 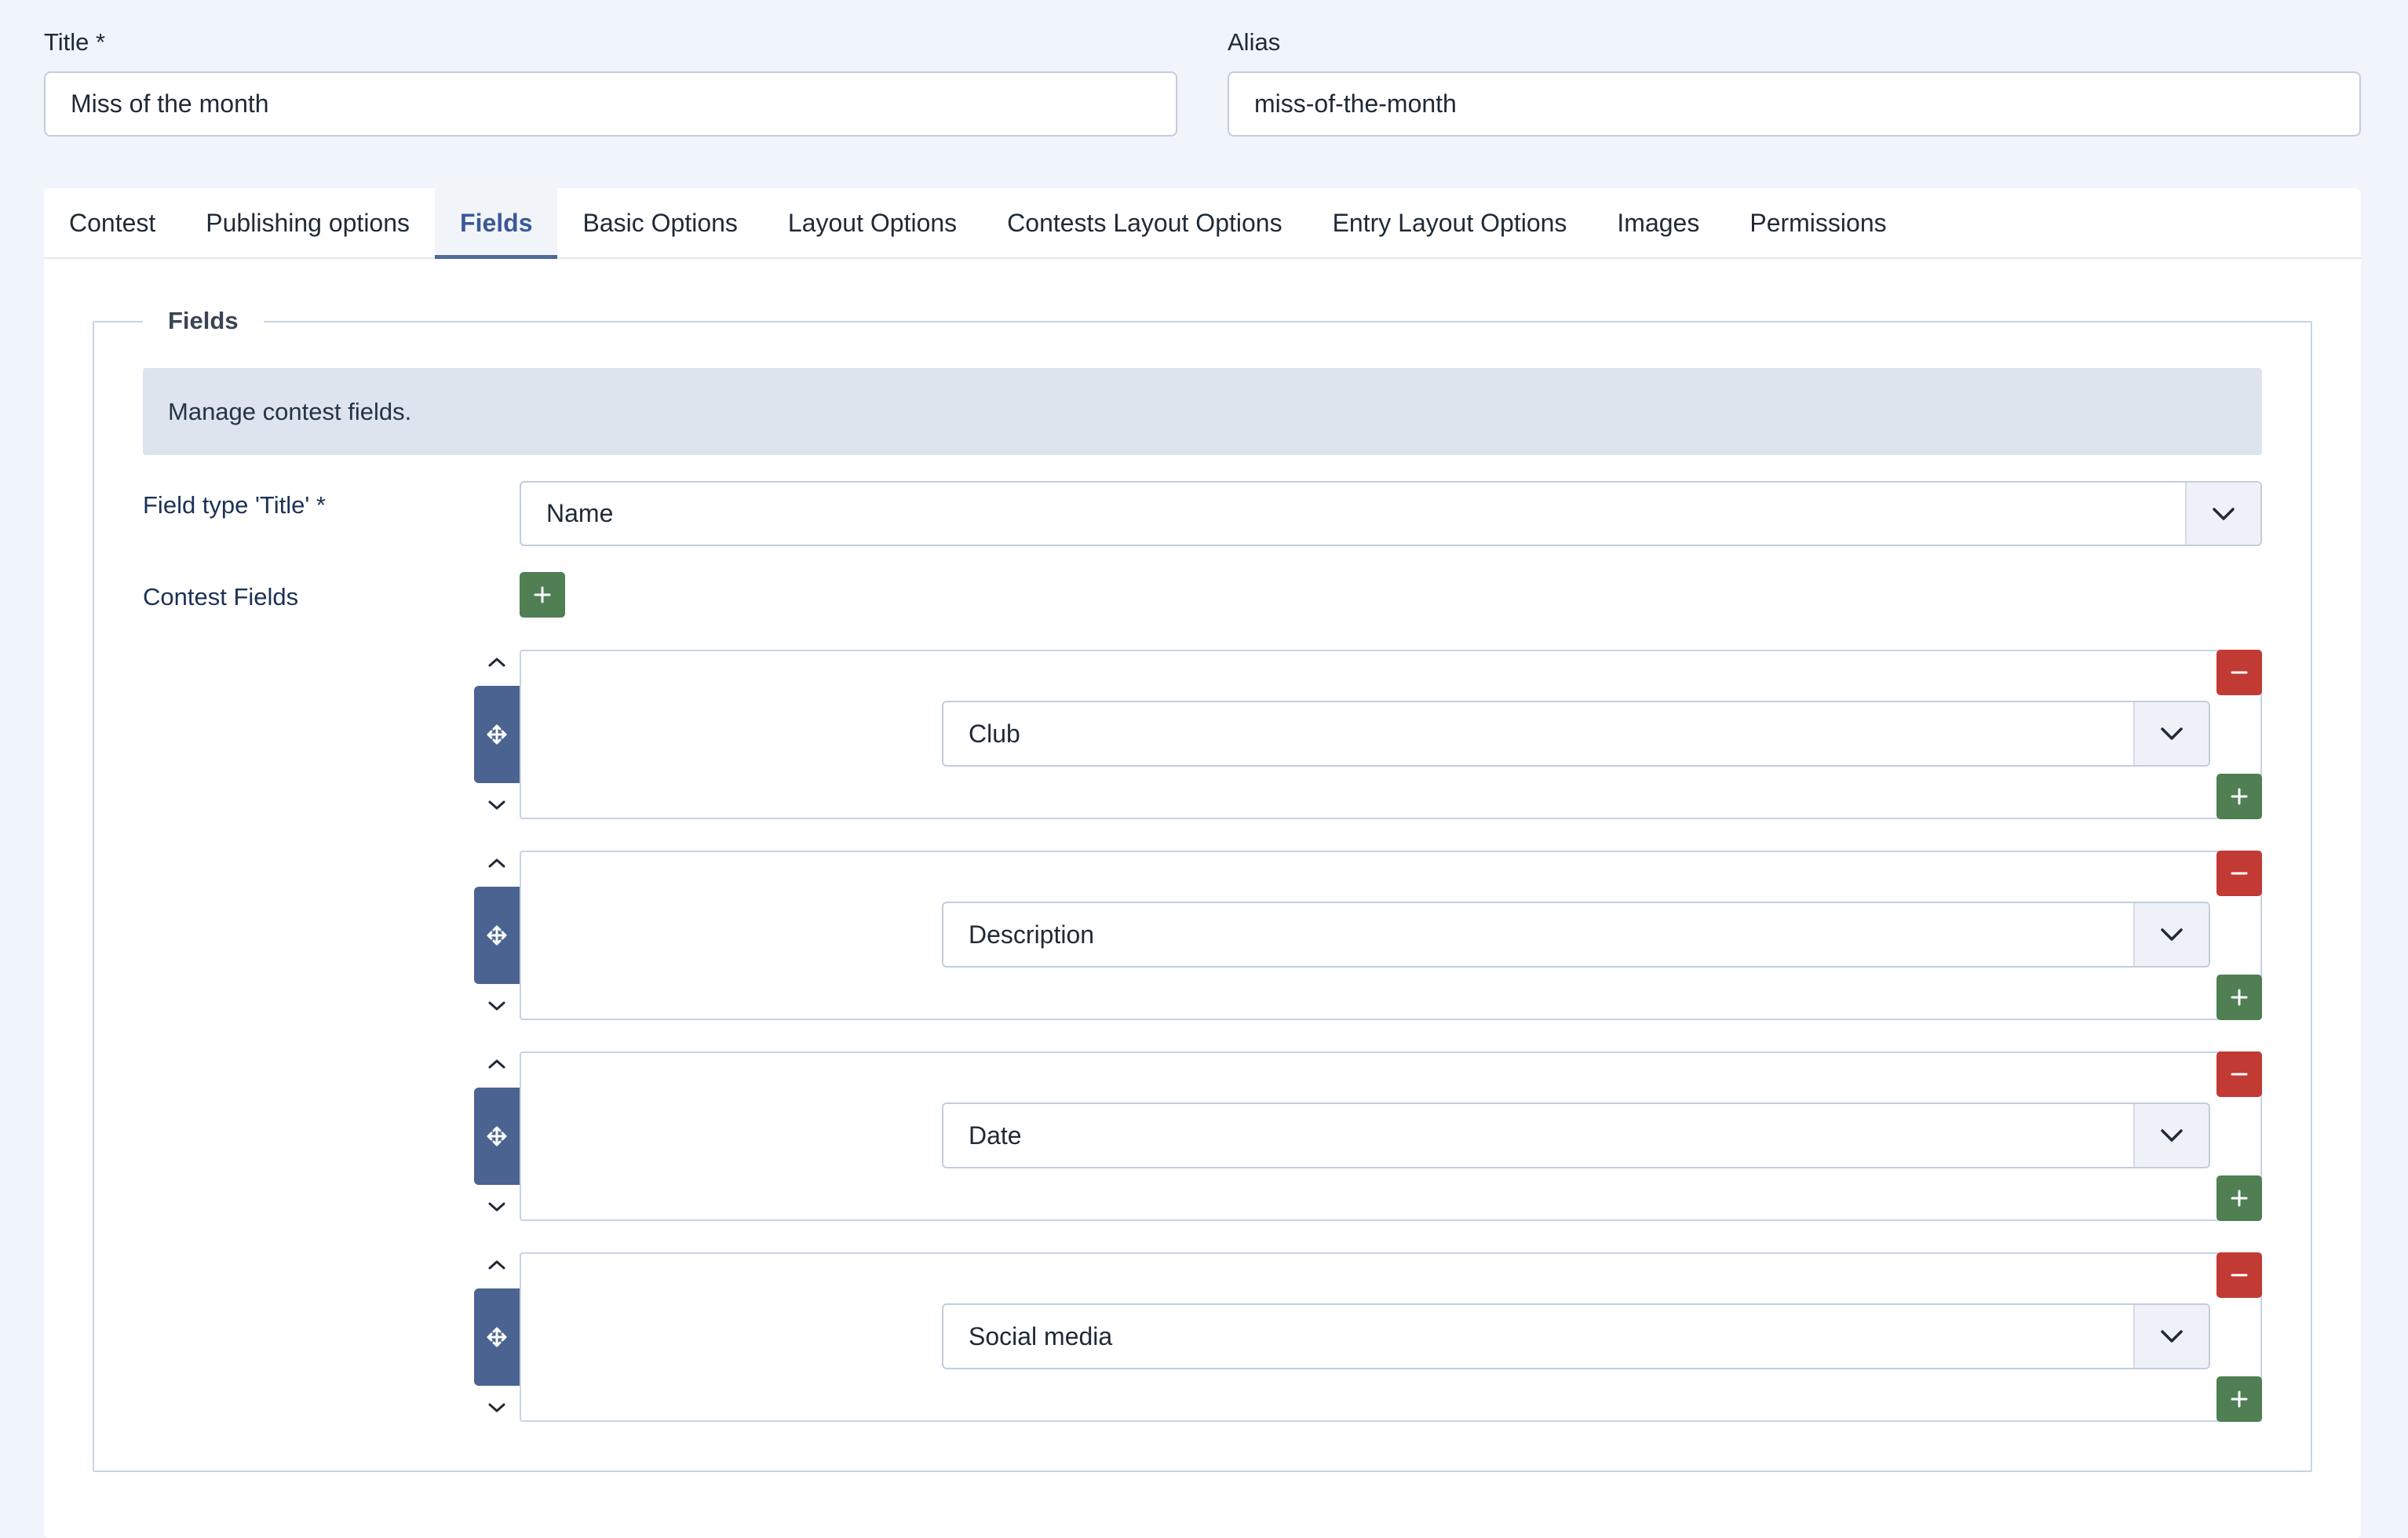 I want to click on alias-label: Alias, so click(x=1255, y=42).